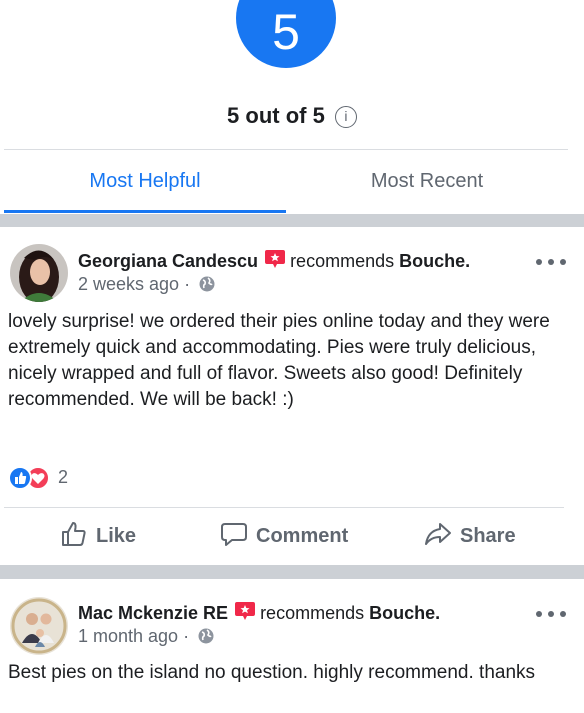 The height and width of the screenshot is (713, 584). I want to click on post-meta: 1 month ago ·, so click(146, 636).